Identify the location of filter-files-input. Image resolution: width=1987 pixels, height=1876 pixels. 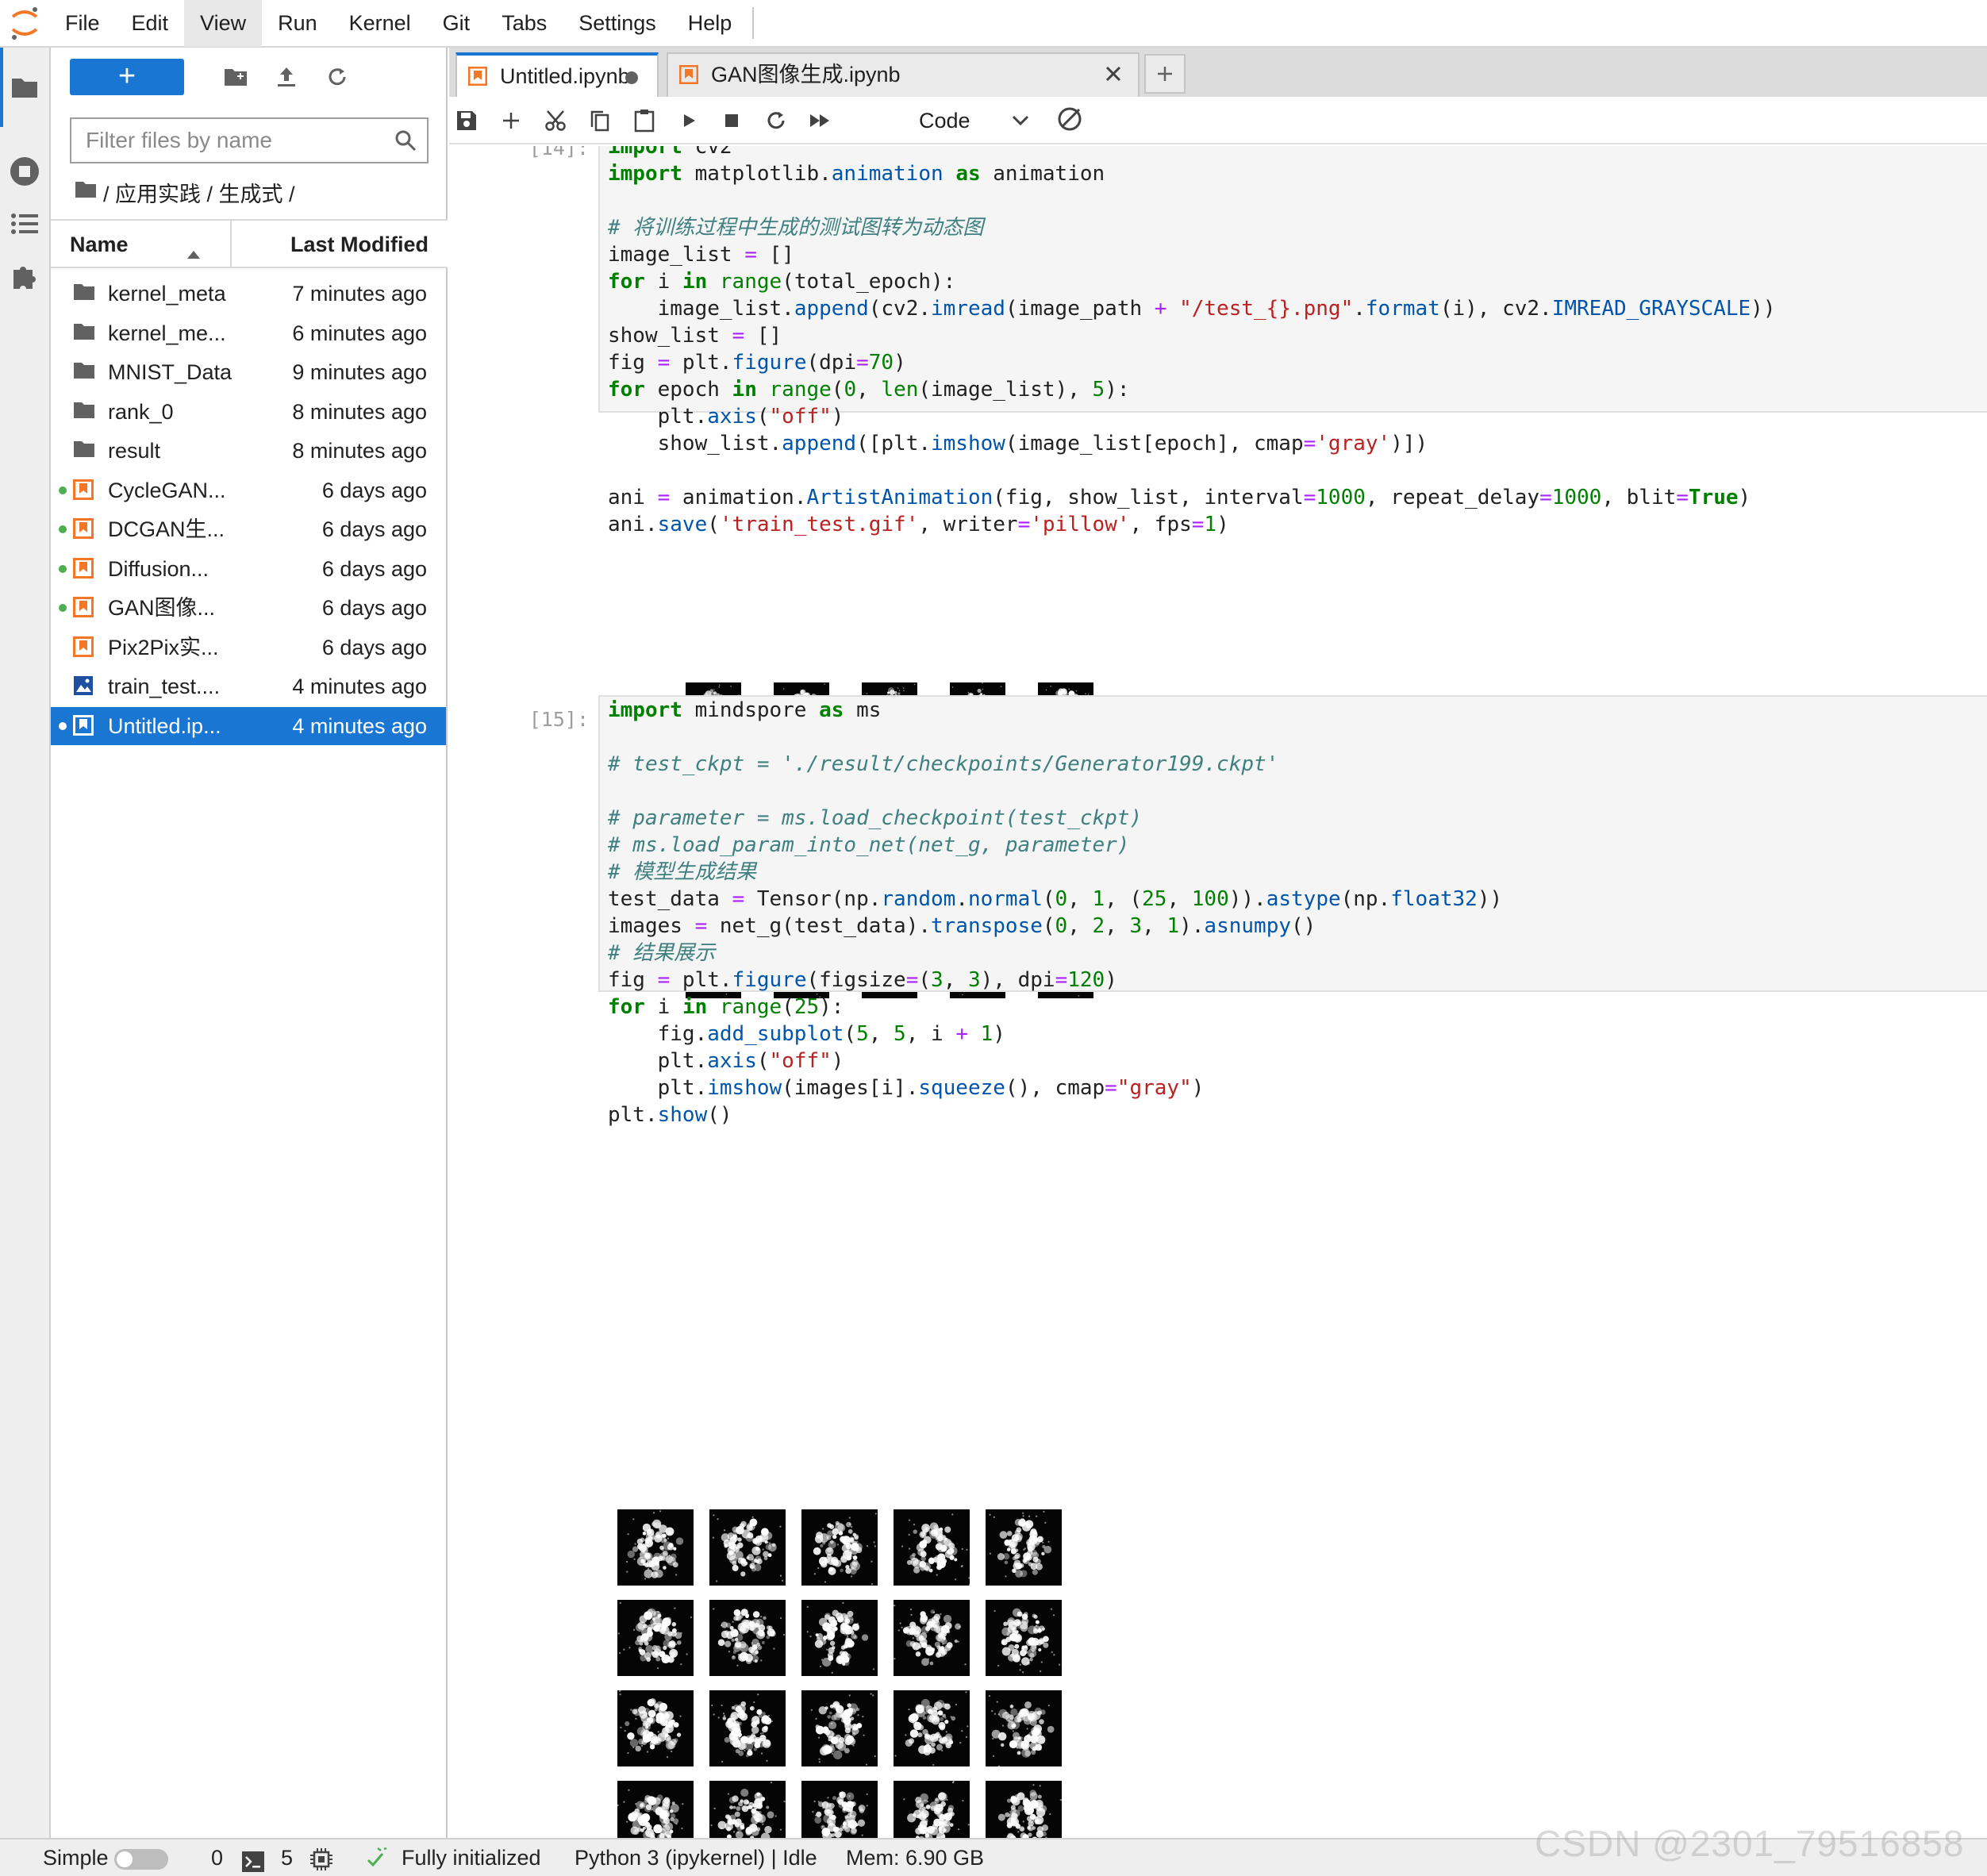
(230, 140).